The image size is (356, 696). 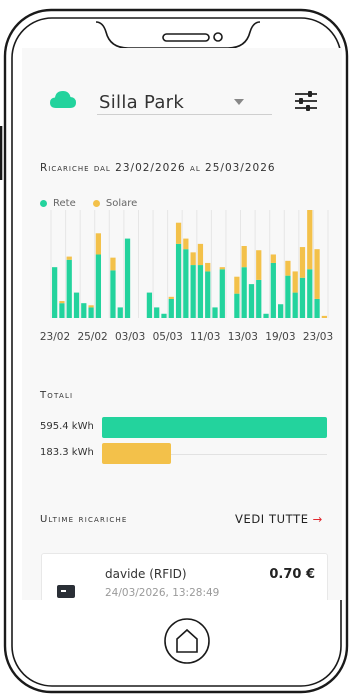 I want to click on charge-user: davide (RFID), so click(x=146, y=574).